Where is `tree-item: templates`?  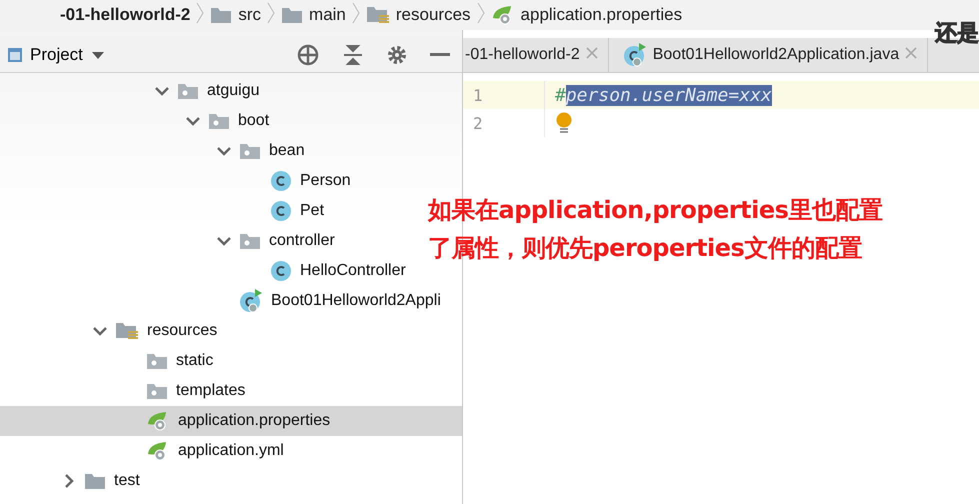
tree-item: templates is located at coordinates (125, 391).